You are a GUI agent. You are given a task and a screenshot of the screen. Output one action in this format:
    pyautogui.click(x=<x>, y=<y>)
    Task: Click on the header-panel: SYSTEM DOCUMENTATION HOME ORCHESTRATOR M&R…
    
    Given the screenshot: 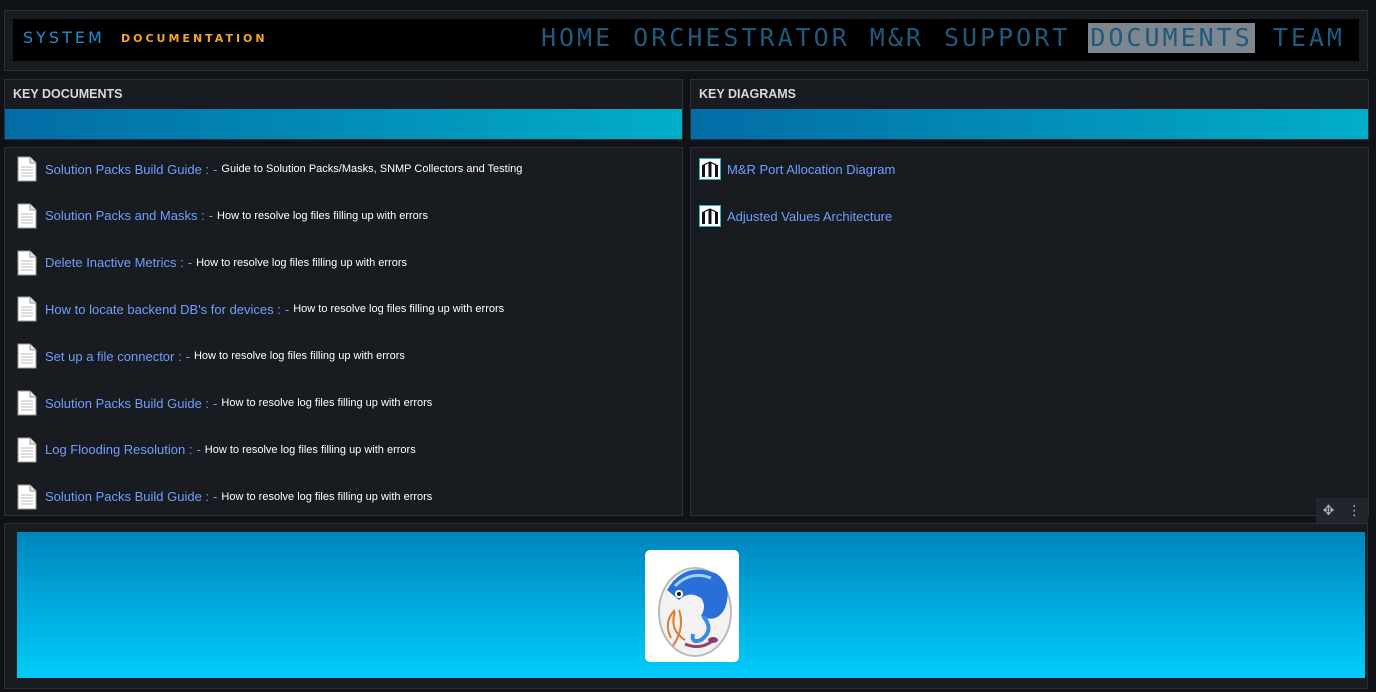 What is the action you would take?
    pyautogui.click(x=686, y=40)
    